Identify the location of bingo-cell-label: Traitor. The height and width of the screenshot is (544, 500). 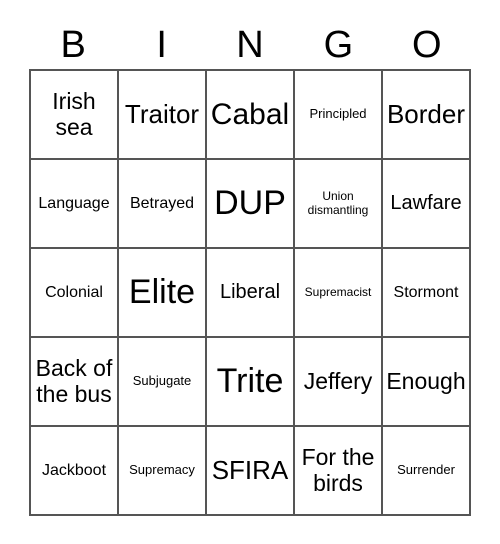
(162, 113).